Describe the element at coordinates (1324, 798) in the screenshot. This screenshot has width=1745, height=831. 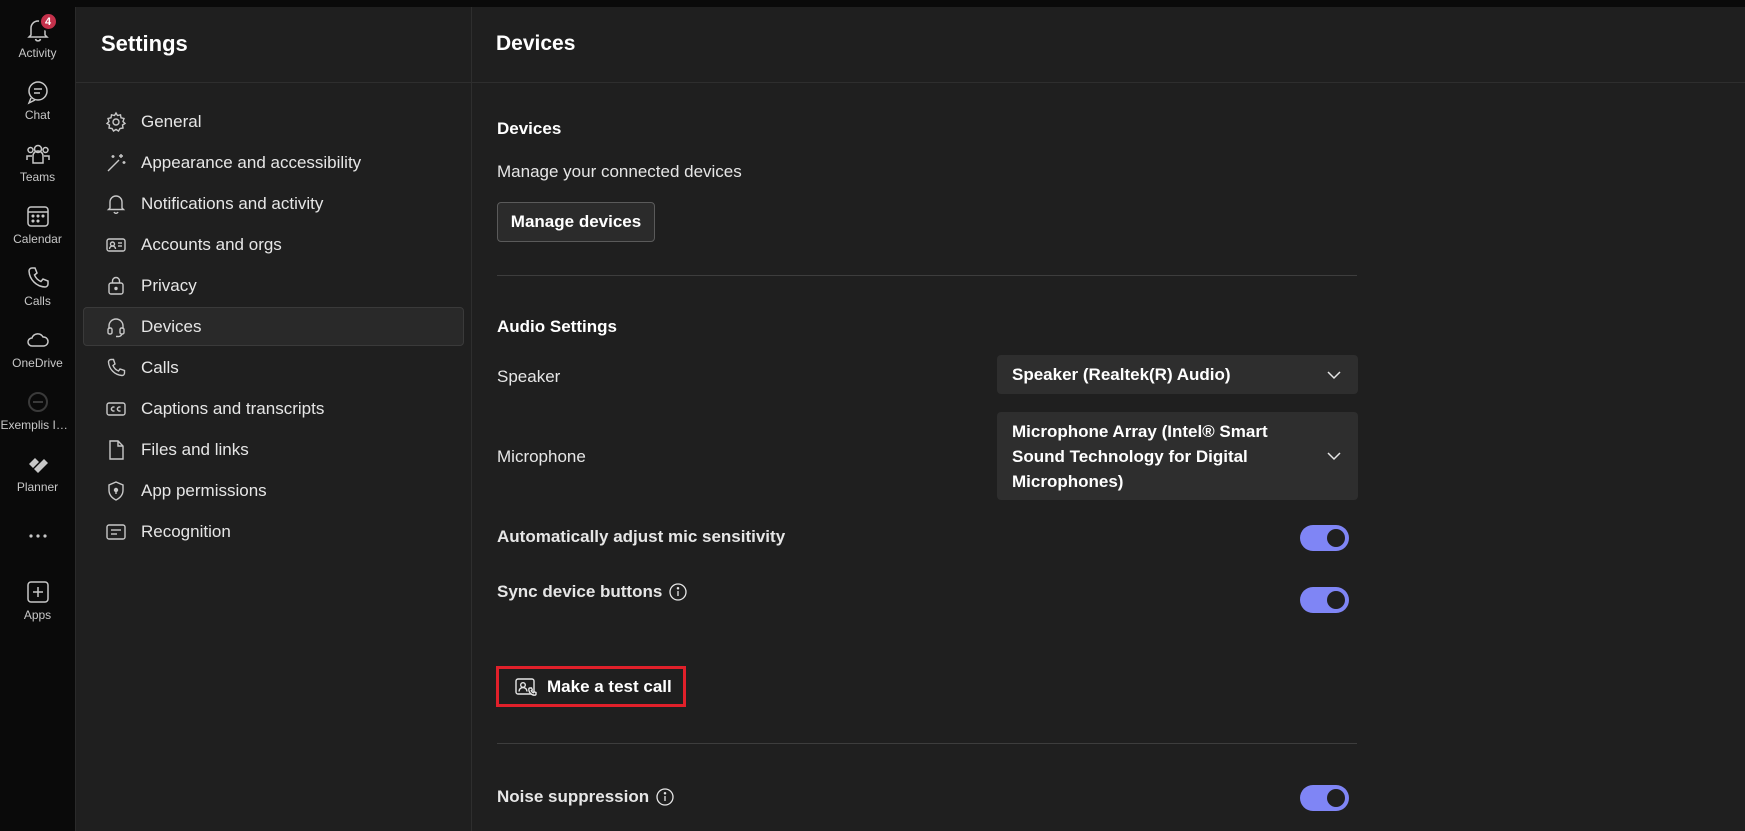
I see `noise-suppression-toggle` at that location.